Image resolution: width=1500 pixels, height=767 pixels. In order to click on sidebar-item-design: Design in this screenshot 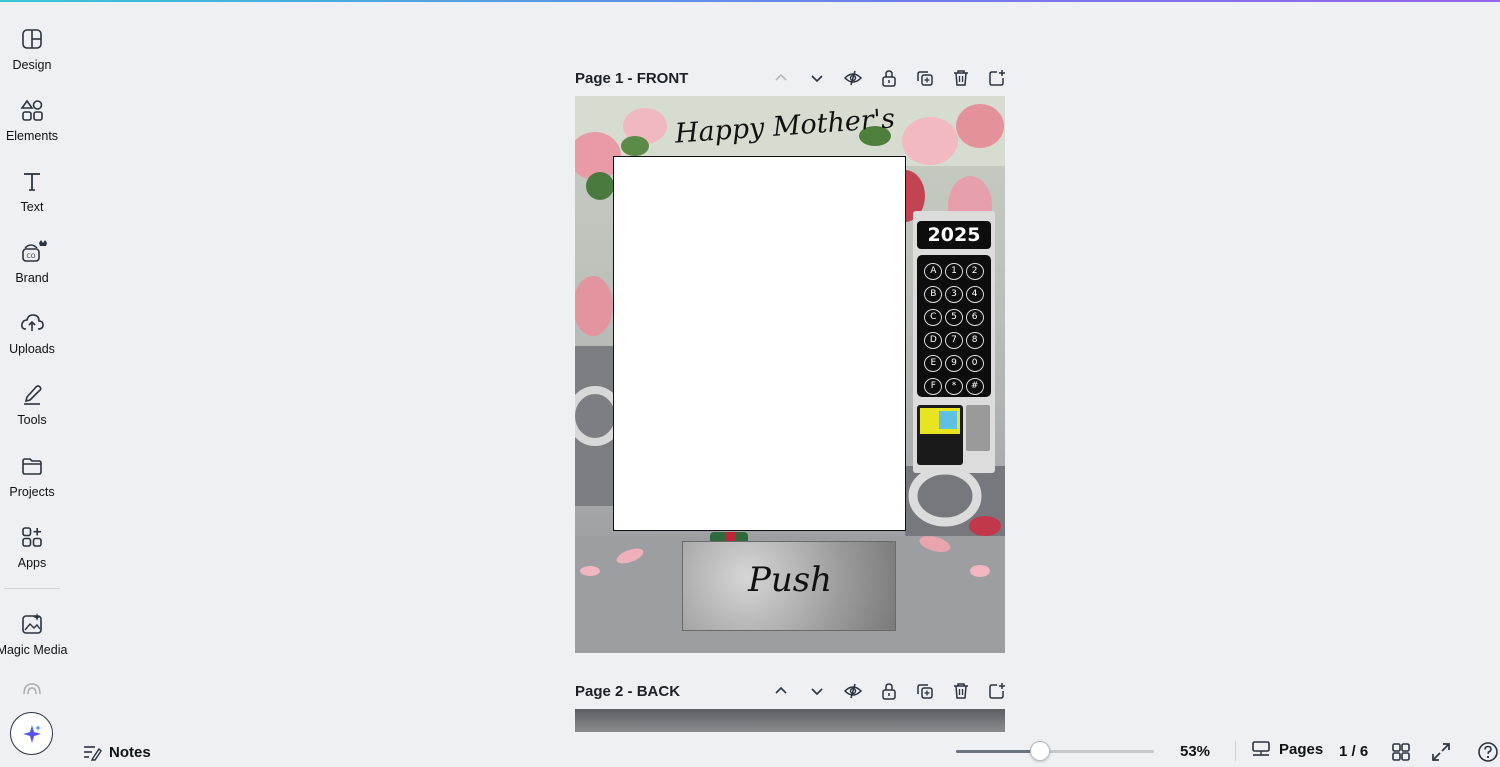, I will do `click(32, 49)`.